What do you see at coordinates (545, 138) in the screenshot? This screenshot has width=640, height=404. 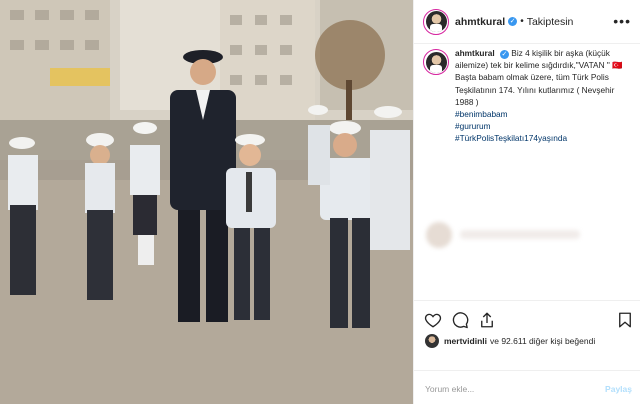 I see `hashtag-link: #TürkPolisTeşkilatı174yaşında` at bounding box center [545, 138].